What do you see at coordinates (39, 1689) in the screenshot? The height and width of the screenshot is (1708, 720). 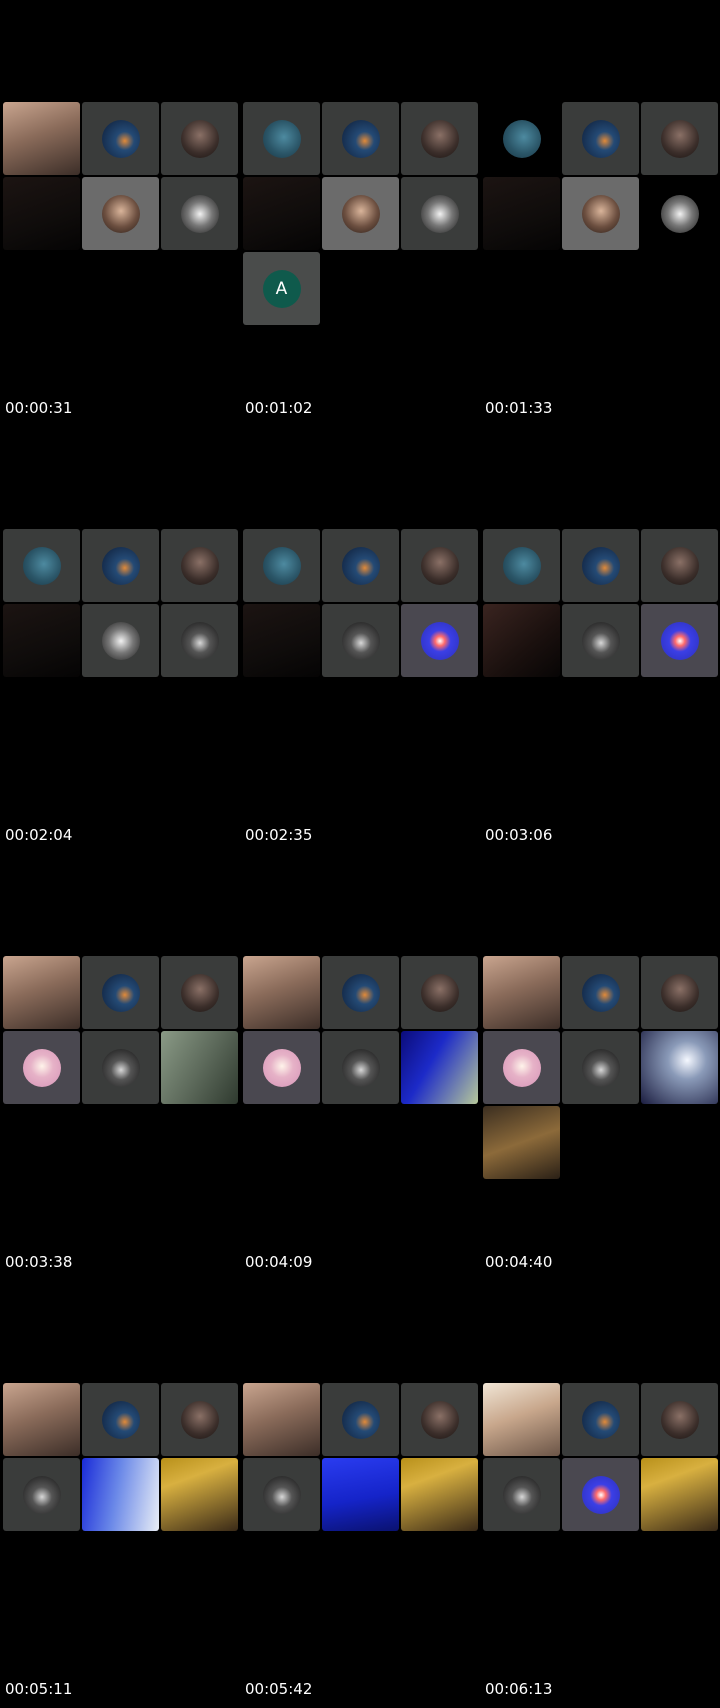 I see `timestamp-label: 00:05:11` at bounding box center [39, 1689].